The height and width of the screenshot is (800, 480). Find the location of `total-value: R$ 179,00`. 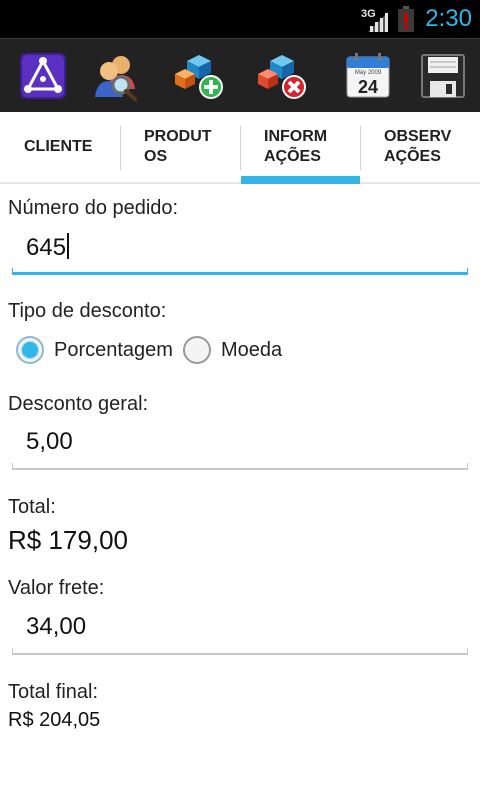

total-value: R$ 179,00 is located at coordinates (68, 540).